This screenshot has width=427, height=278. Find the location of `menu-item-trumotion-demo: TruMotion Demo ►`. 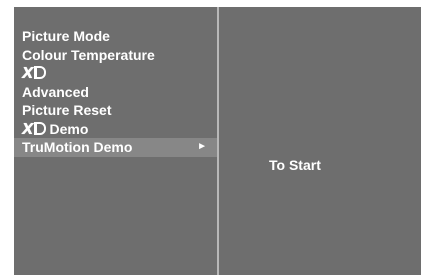

menu-item-trumotion-demo: TruMotion Demo ► is located at coordinates (115, 147).